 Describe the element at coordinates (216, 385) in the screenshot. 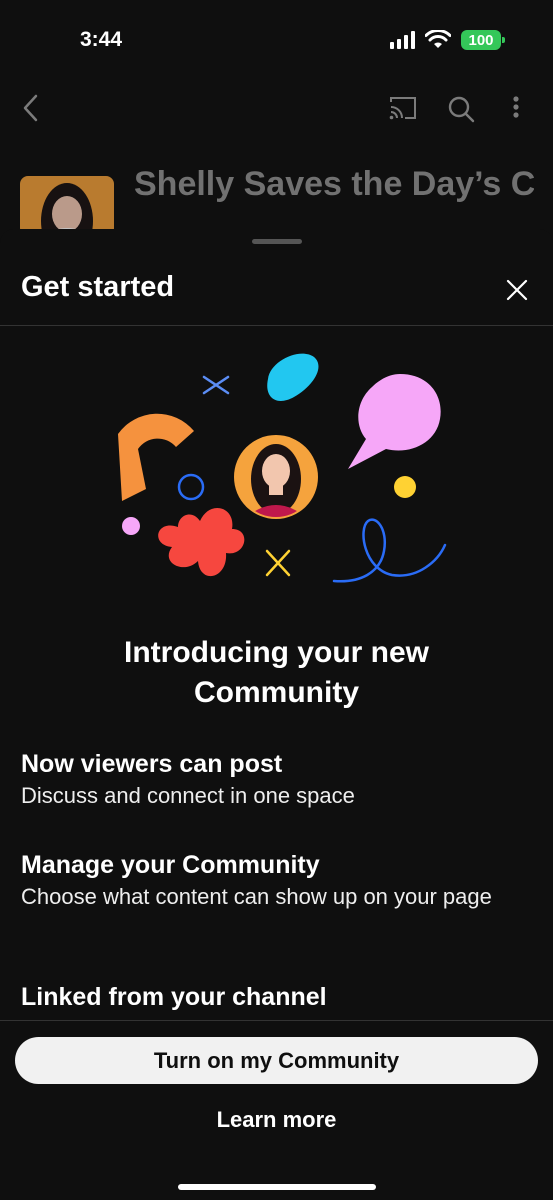

I see `blue-x-shape` at that location.